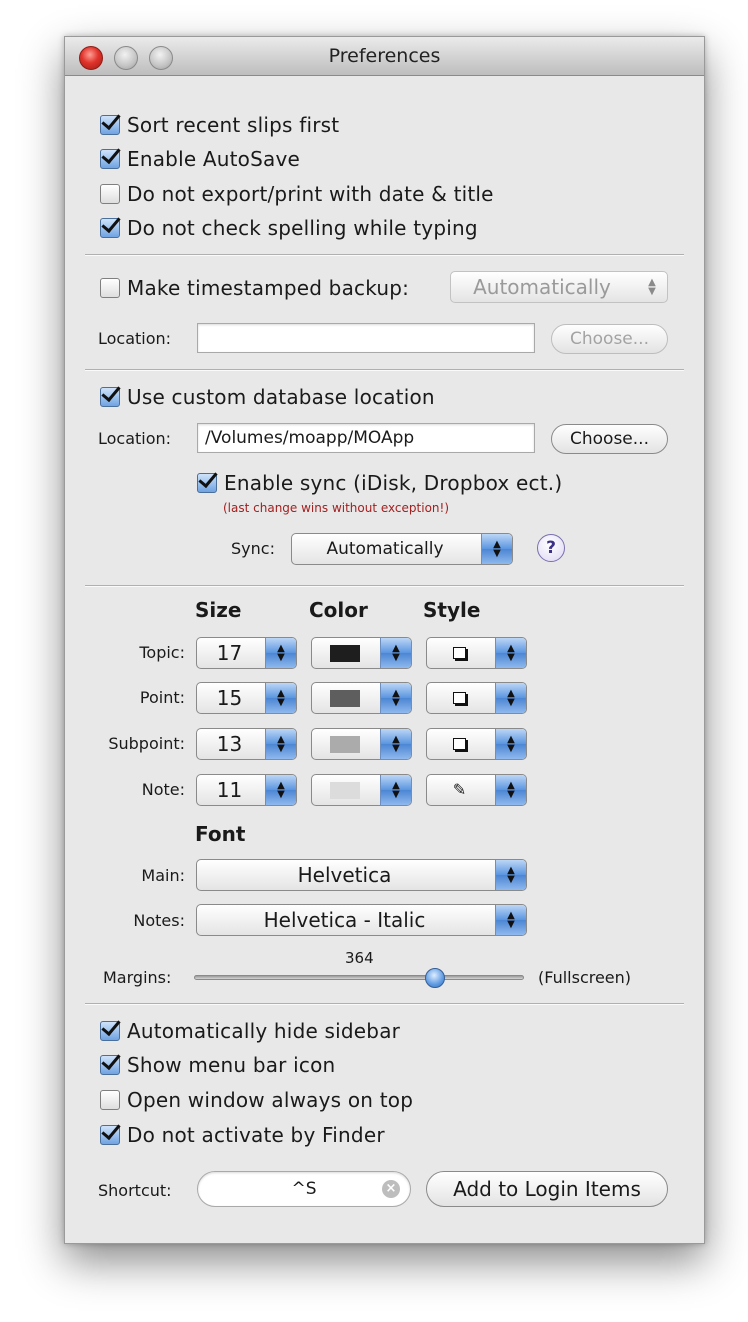 This screenshot has height=1322, width=748. I want to click on notes-font-popup: Helvetica - Italic ▲ ▼, so click(361, 920).